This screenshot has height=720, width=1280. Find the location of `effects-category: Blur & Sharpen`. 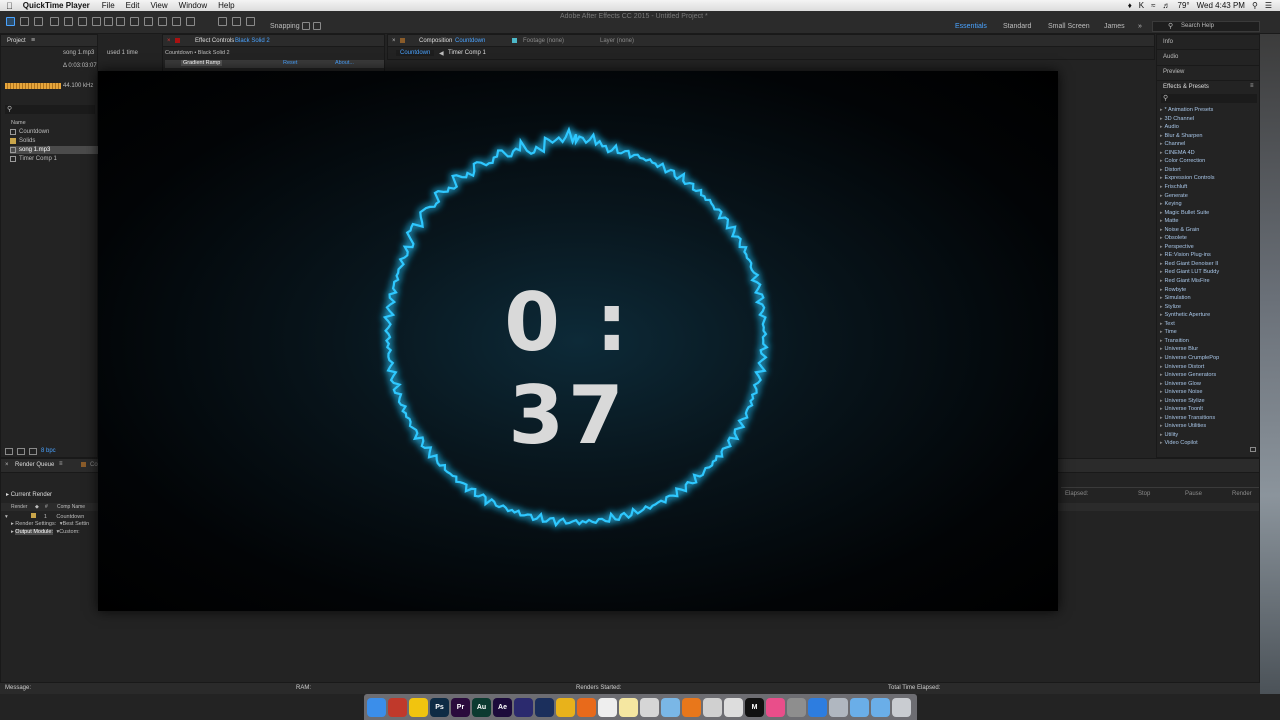

effects-category: Blur & Sharpen is located at coordinates (1181, 136).